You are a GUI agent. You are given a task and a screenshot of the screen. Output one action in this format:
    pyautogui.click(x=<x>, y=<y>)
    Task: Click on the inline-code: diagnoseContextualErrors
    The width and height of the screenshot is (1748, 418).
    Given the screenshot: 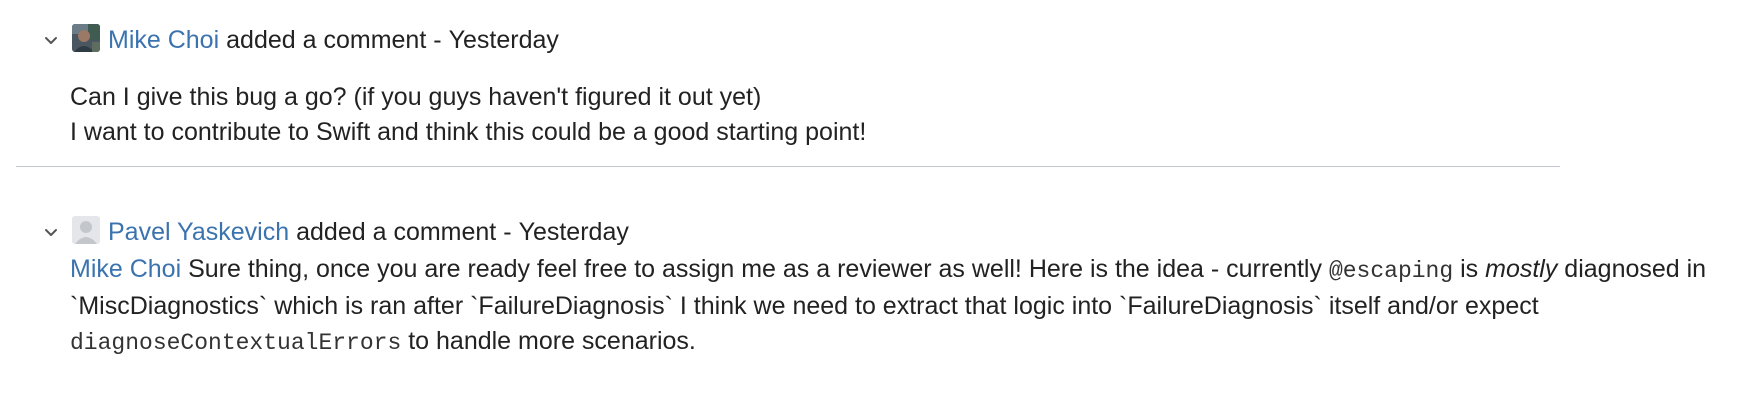 What is the action you would take?
    pyautogui.click(x=236, y=343)
    